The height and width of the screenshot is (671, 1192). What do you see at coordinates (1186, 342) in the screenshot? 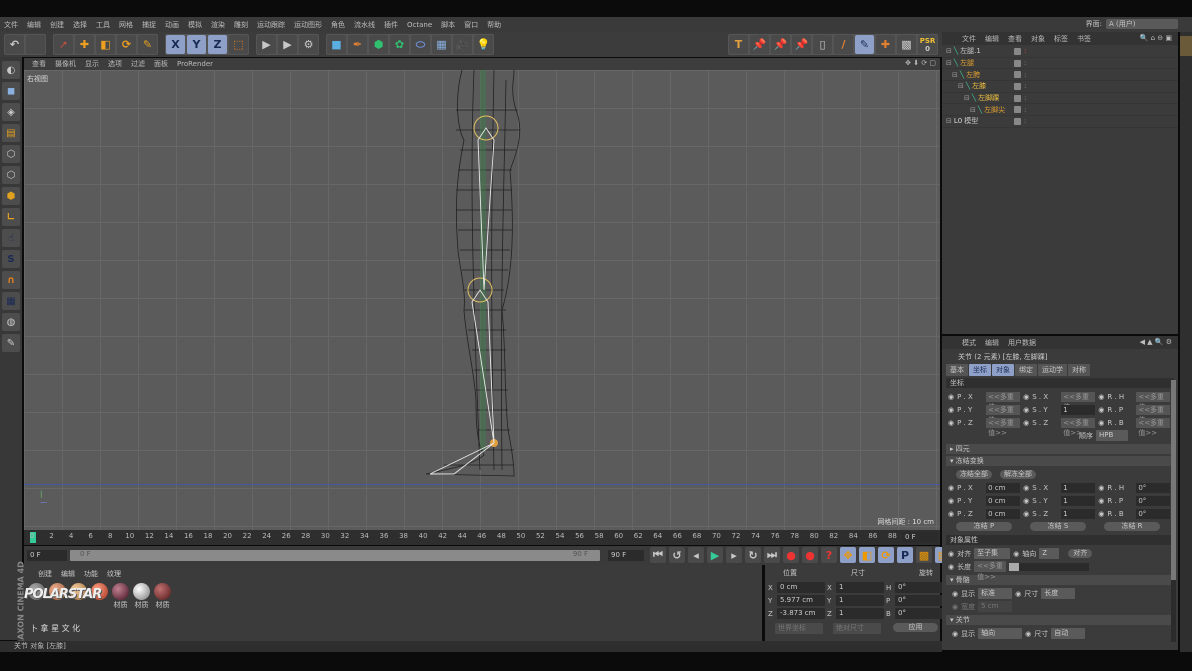
I see `right-dock-tabs` at bounding box center [1186, 342].